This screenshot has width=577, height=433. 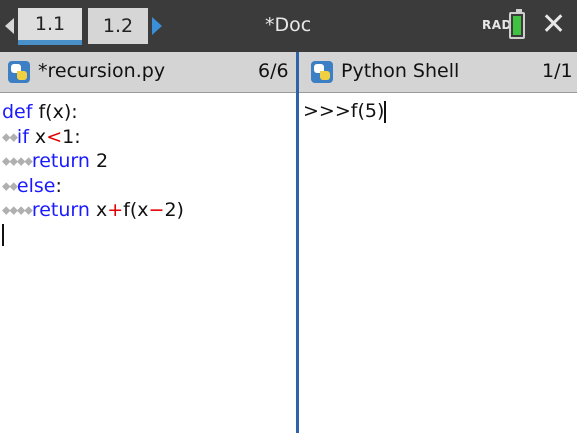 I want to click on editor-header: *recursion.py 6/6, so click(x=148, y=72).